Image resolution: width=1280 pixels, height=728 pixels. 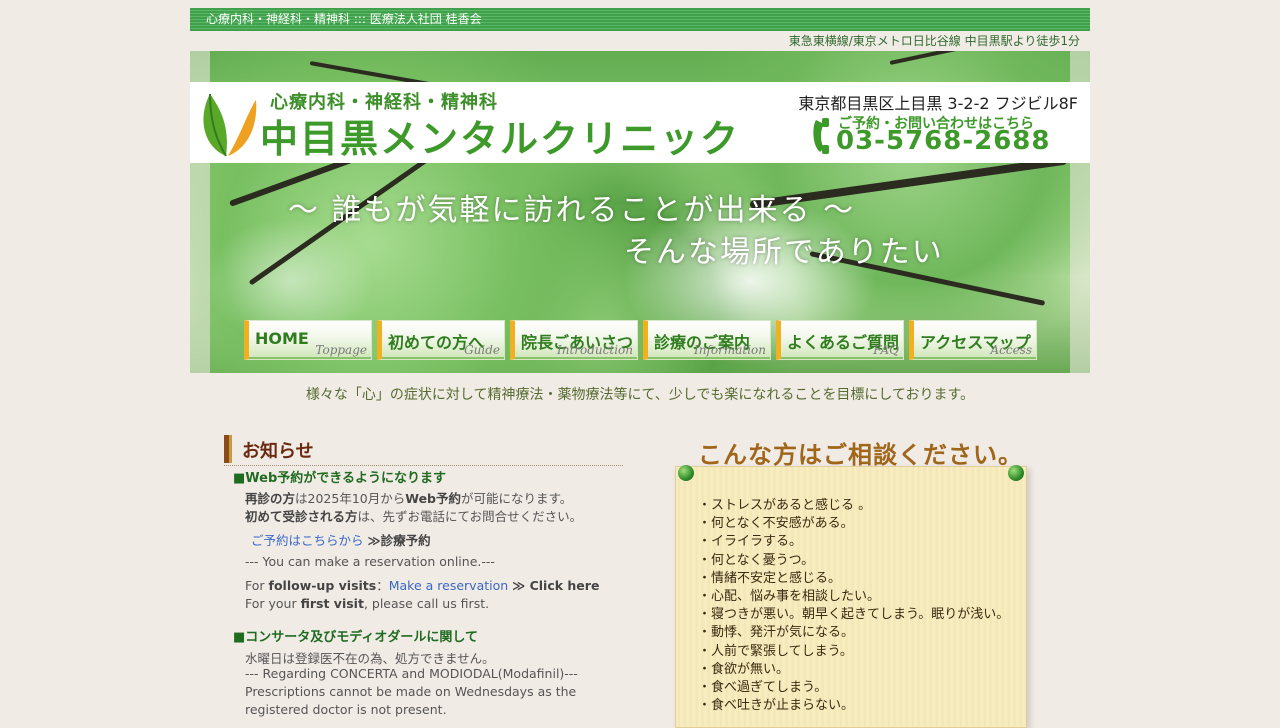 What do you see at coordinates (409, 498) in the screenshot?
I see `news-text: 再診の方は2025年10月からWeb予約が可能になります。` at bounding box center [409, 498].